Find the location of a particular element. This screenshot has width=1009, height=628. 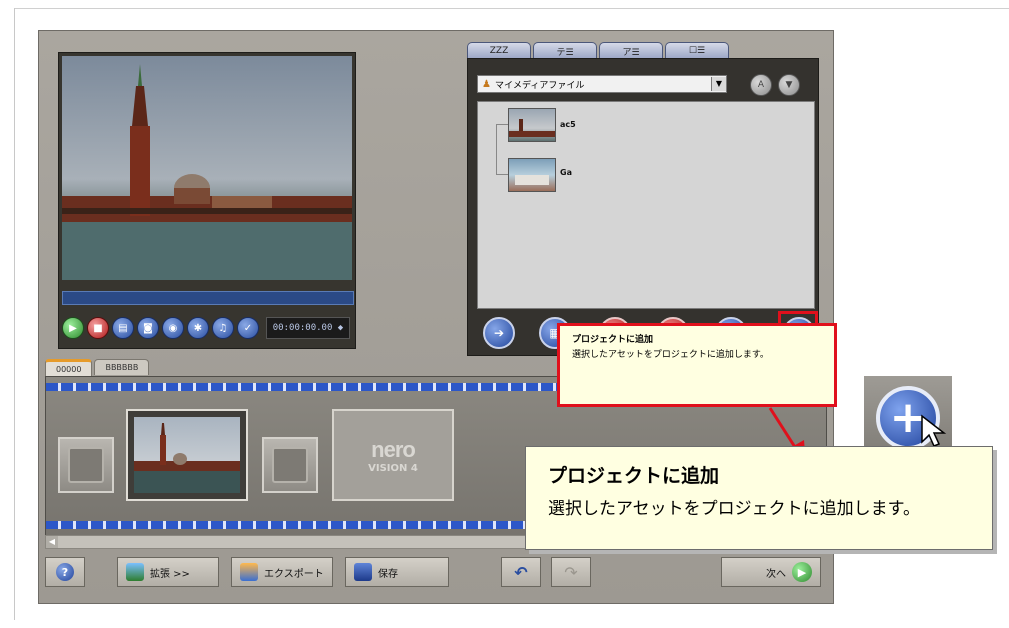

tooltip-large-title: プロジェクトに追加 is located at coordinates (634, 476).